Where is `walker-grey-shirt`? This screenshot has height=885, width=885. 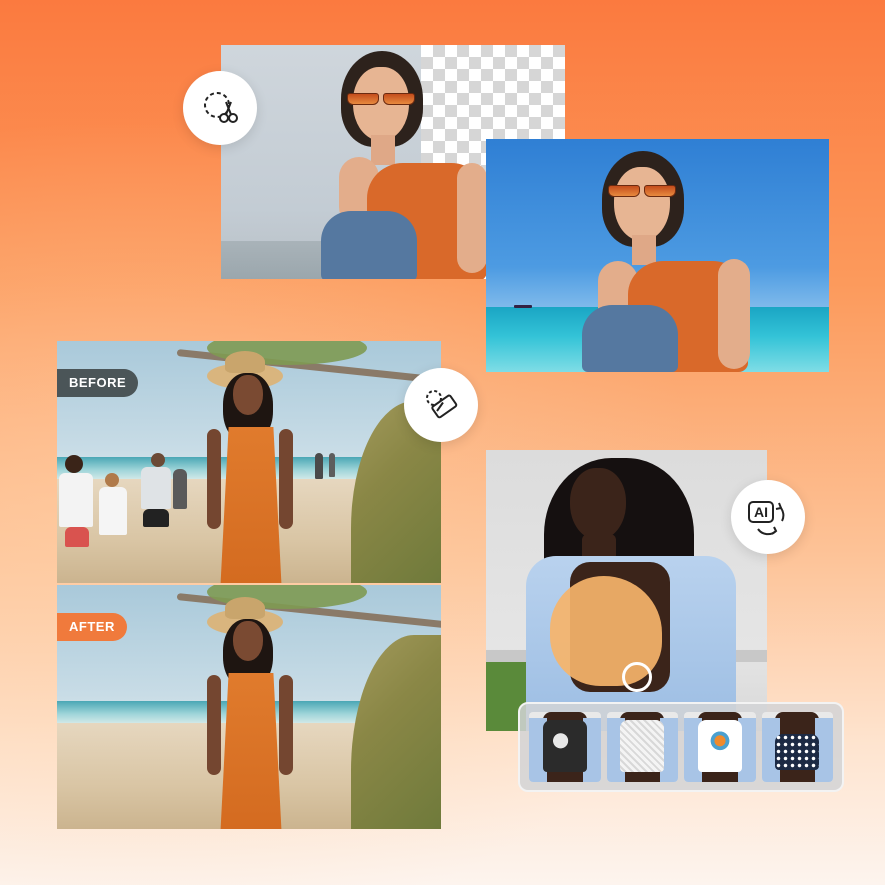 walker-grey-shirt is located at coordinates (156, 488).